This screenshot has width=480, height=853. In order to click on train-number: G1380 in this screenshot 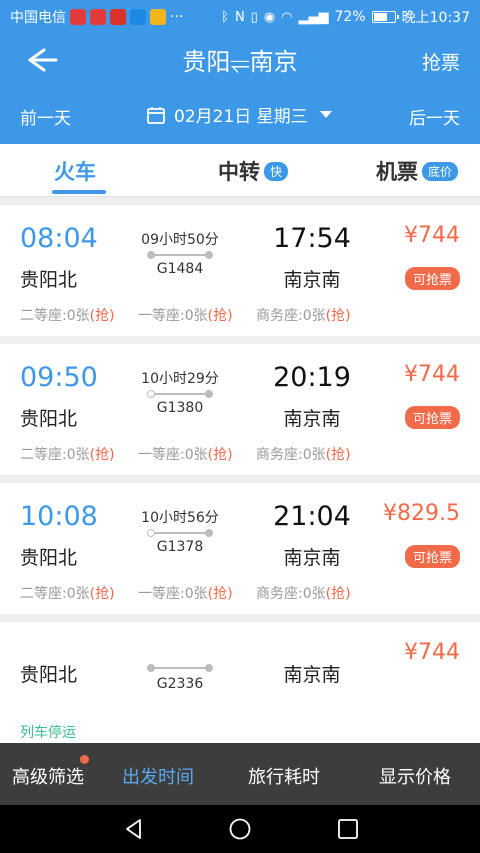, I will do `click(180, 408)`.